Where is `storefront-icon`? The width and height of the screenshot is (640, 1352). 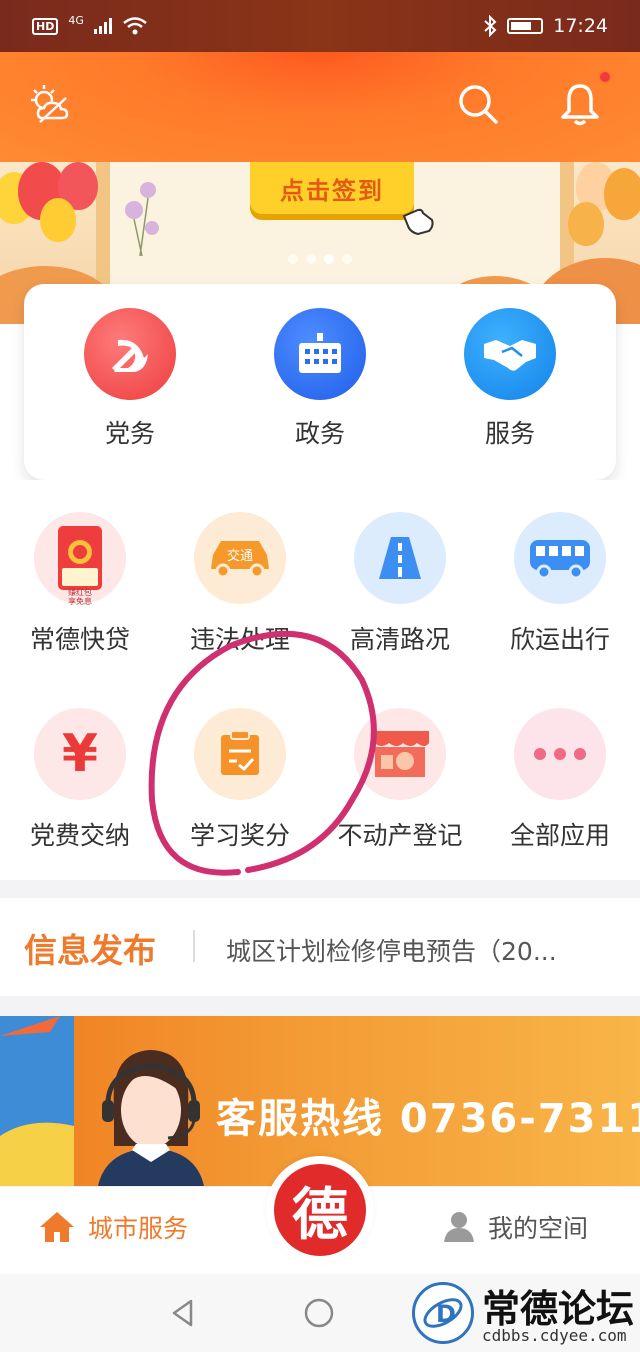
storefront-icon is located at coordinates (400, 754).